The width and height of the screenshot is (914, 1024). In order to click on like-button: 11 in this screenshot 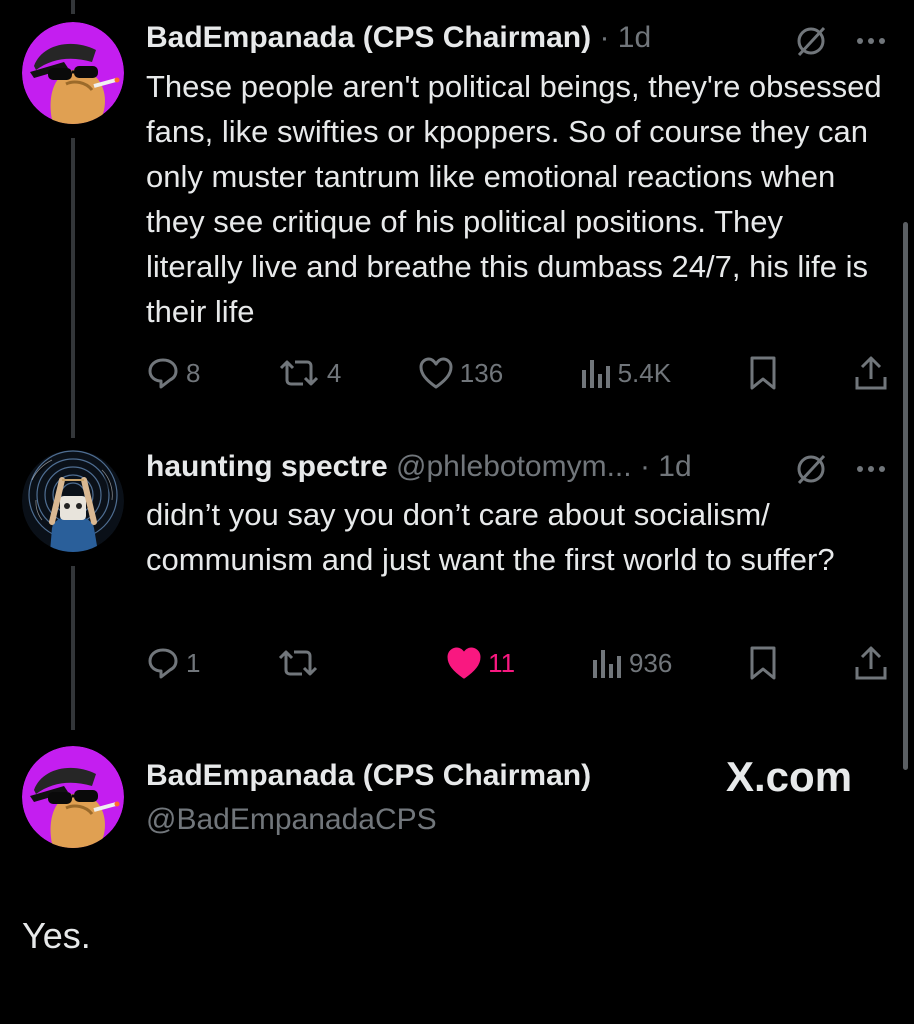, I will do `click(480, 663)`.